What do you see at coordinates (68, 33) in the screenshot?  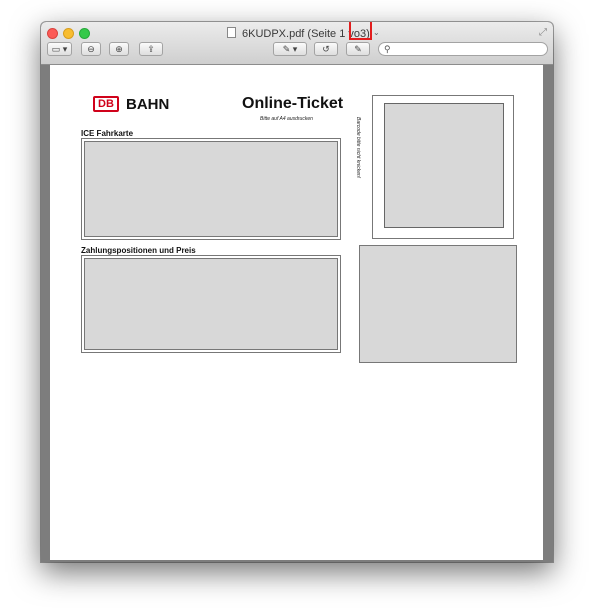 I see `minimize-button` at bounding box center [68, 33].